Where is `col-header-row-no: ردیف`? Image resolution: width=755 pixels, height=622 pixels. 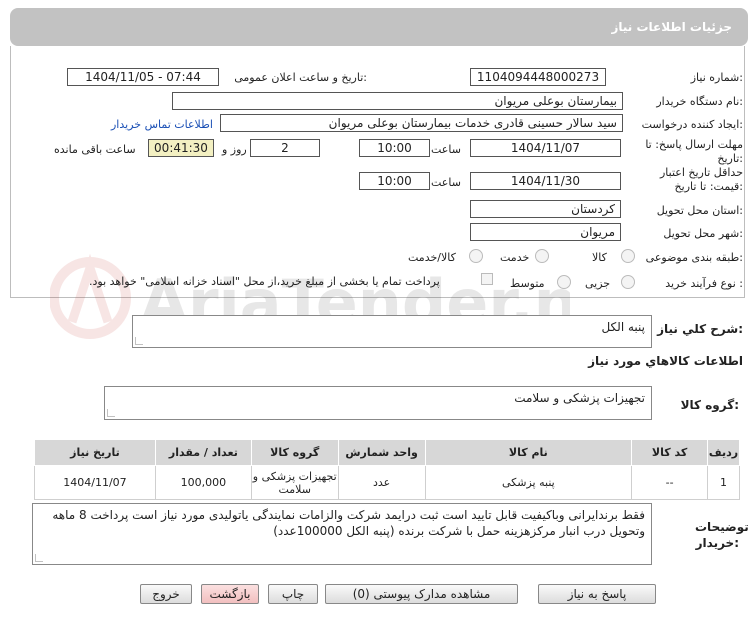 col-header-row-no: ردیف is located at coordinates (723, 452).